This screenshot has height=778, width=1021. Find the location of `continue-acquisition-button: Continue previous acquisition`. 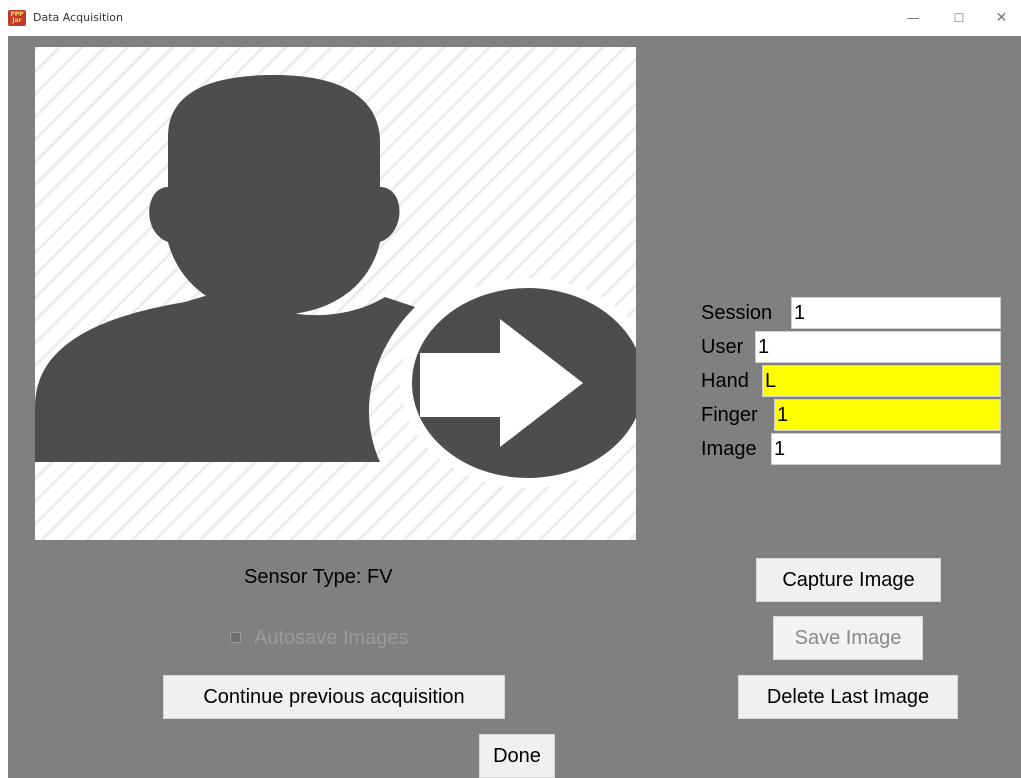

continue-acquisition-button: Continue previous acquisition is located at coordinates (334, 697).